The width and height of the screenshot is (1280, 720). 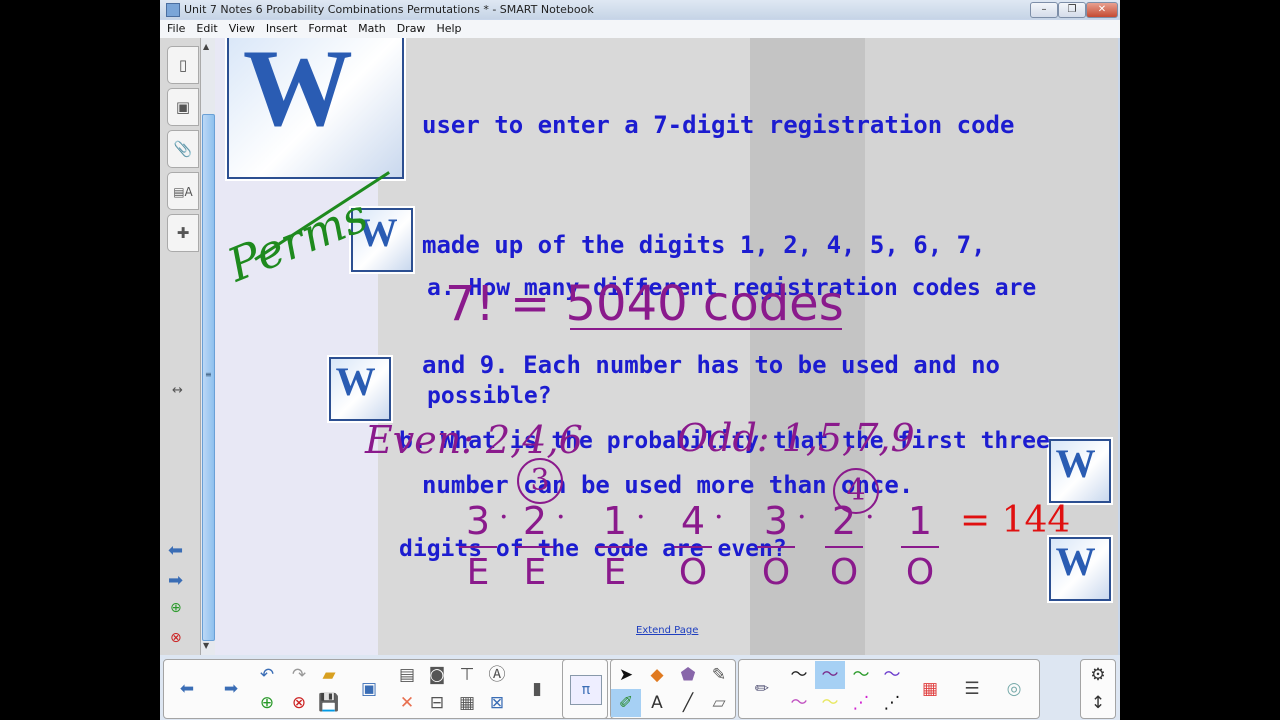 What do you see at coordinates (177, 390) in the screenshot?
I see `resize-arrows-icon: ↔` at bounding box center [177, 390].